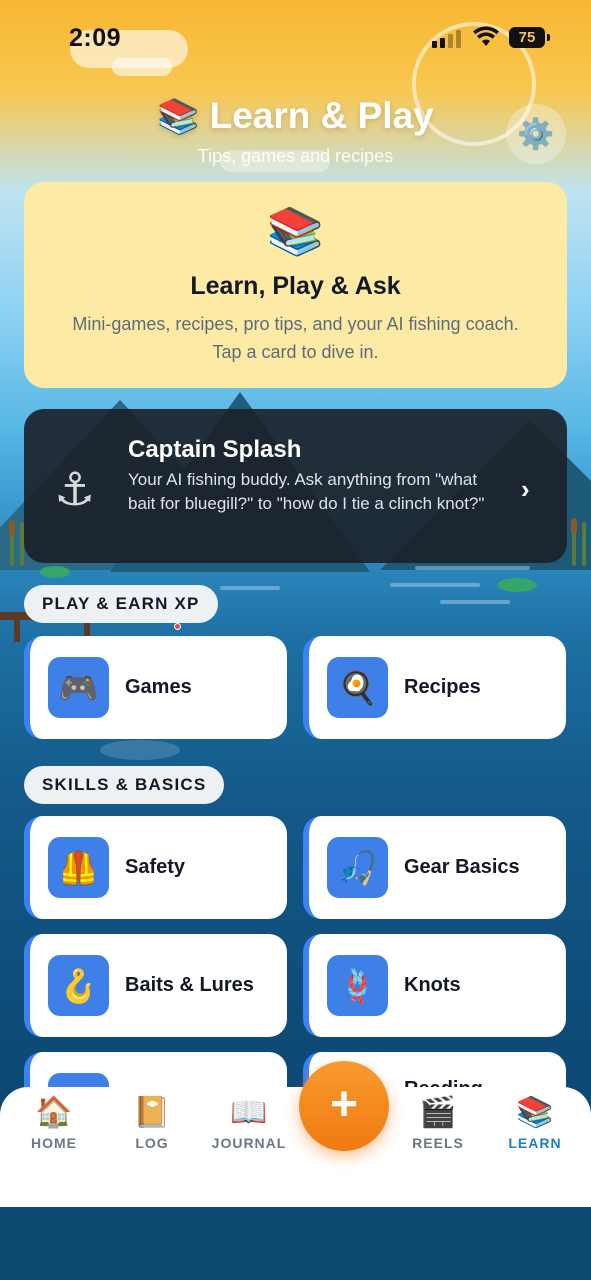 Image resolution: width=591 pixels, height=1280 pixels. What do you see at coordinates (75, 489) in the screenshot?
I see `anchor-icon: ⚓` at bounding box center [75, 489].